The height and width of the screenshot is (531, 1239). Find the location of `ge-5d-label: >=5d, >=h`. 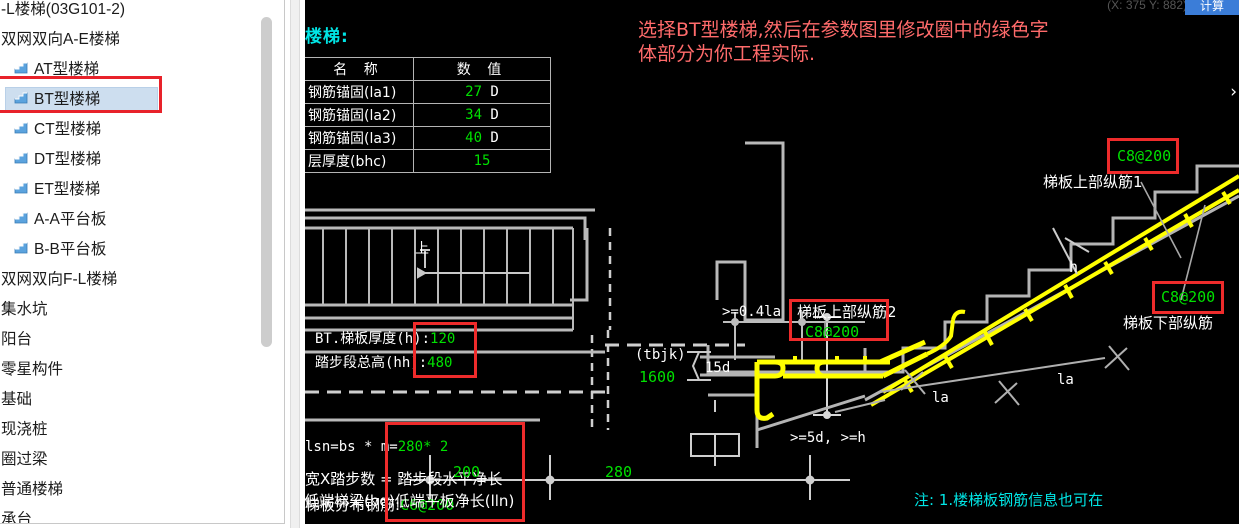

ge-5d-label: >=5d, >=h is located at coordinates (828, 438).